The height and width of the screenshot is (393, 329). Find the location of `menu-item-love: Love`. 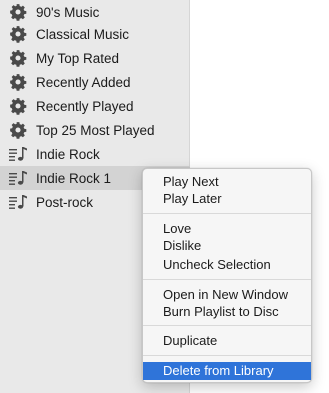

menu-item-love: Love is located at coordinates (227, 229).